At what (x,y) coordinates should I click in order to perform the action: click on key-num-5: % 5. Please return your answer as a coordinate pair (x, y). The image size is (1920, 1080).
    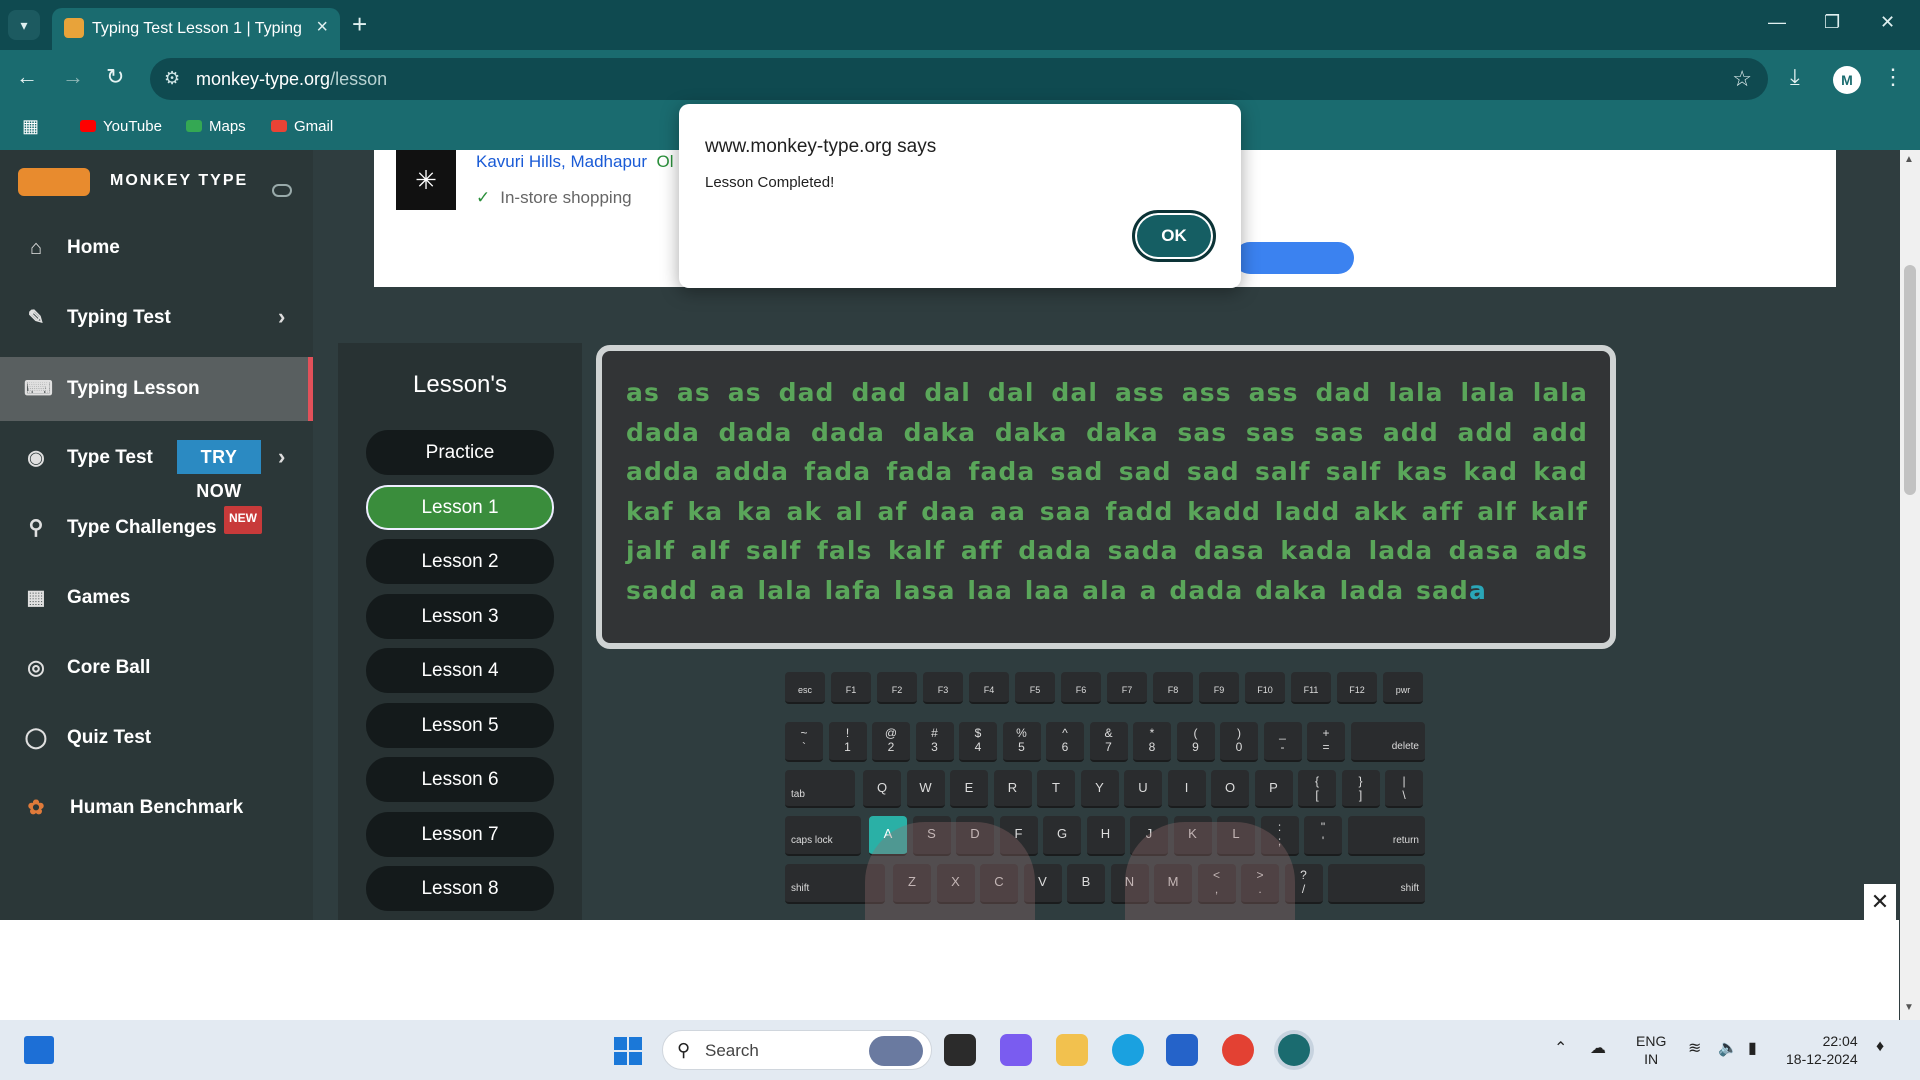
    Looking at the image, I should click on (1021, 742).